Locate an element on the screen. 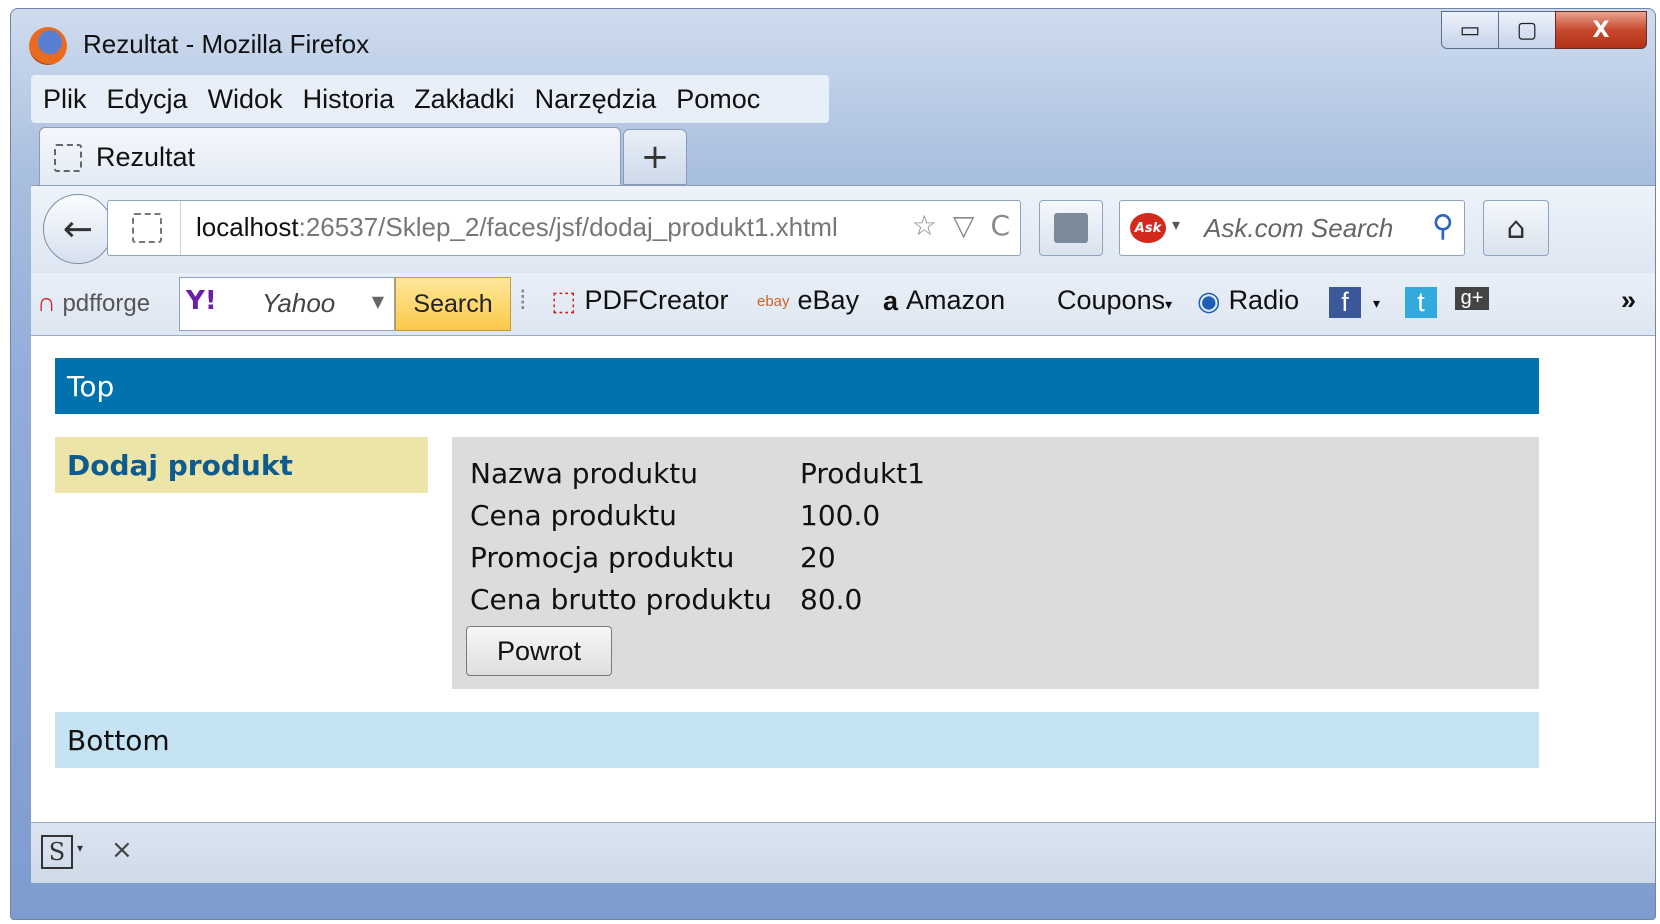 The height and width of the screenshot is (924, 1660). facebook-dropdown-icon: ▾ is located at coordinates (1376, 303).